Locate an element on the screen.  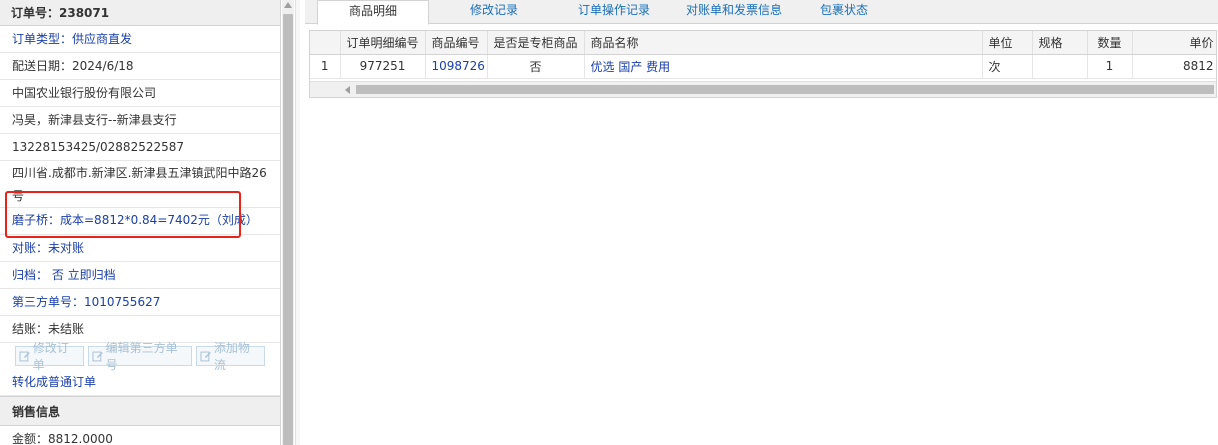
scroll-thumb is located at coordinates (288, 229).